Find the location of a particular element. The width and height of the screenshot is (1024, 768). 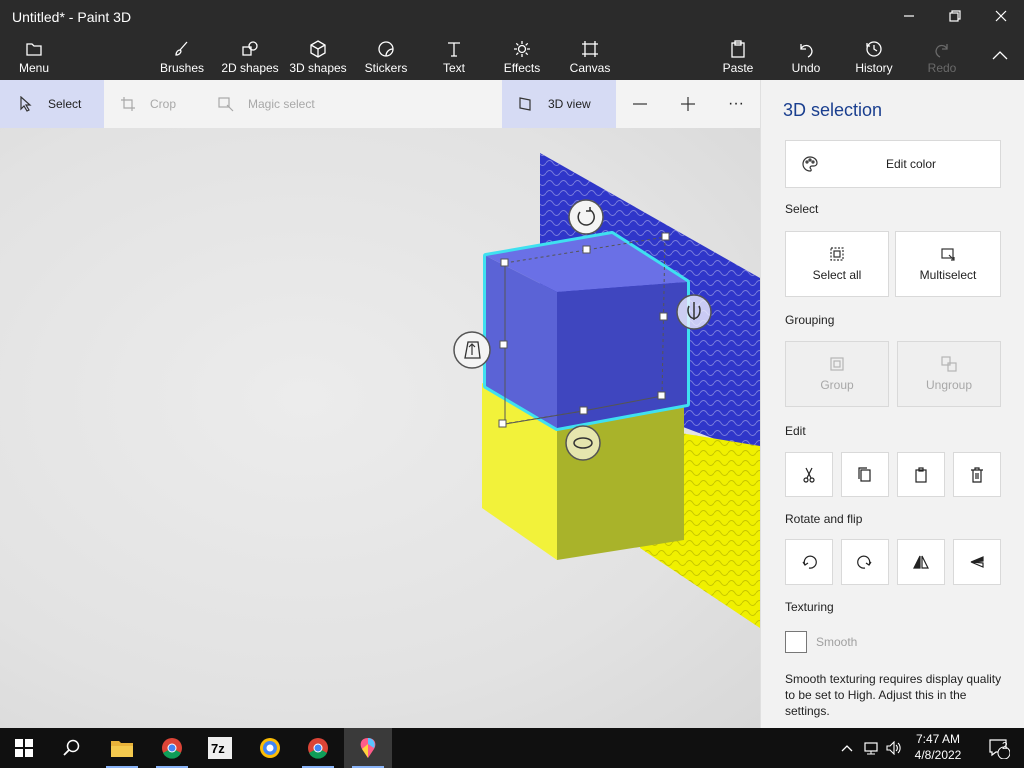

crop-tool: Crop is located at coordinates (152, 104).